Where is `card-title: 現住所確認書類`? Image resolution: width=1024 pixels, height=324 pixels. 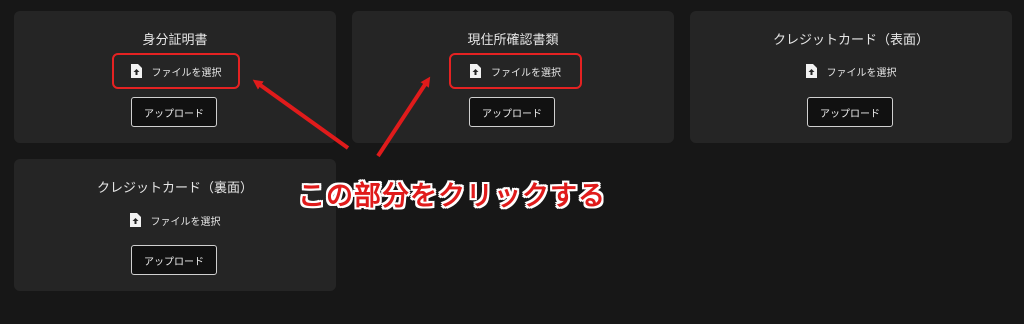 card-title: 現住所確認書類 is located at coordinates (513, 40).